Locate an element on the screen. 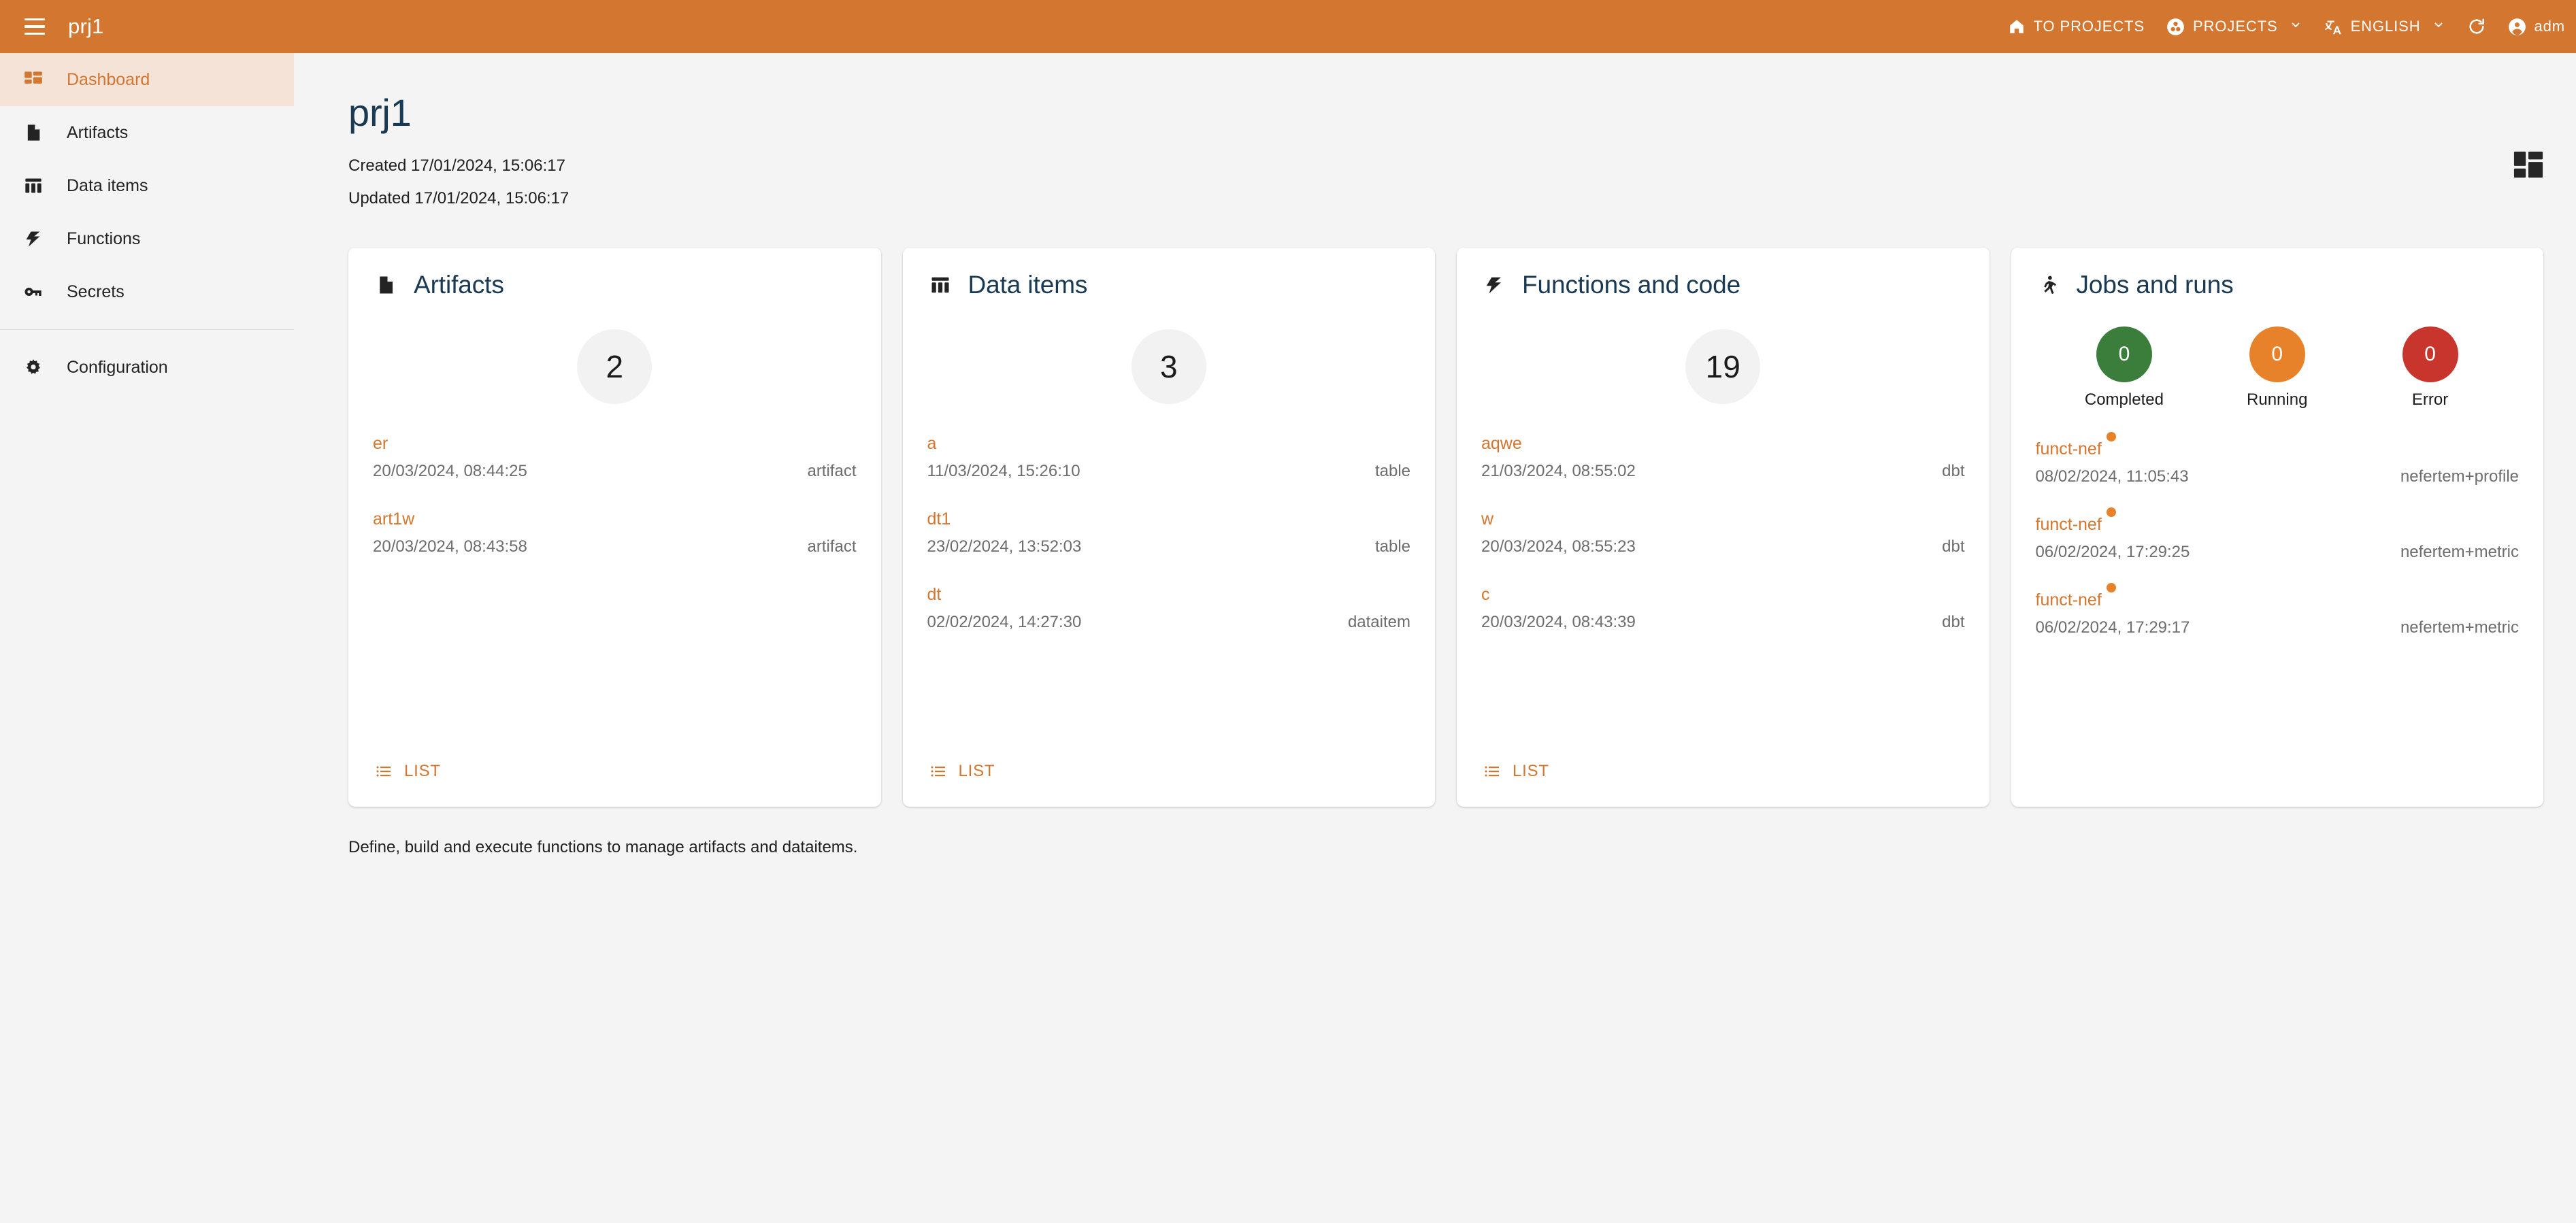 The height and width of the screenshot is (1223, 2576). artifacts-list-button: LIST is located at coordinates (409, 771).